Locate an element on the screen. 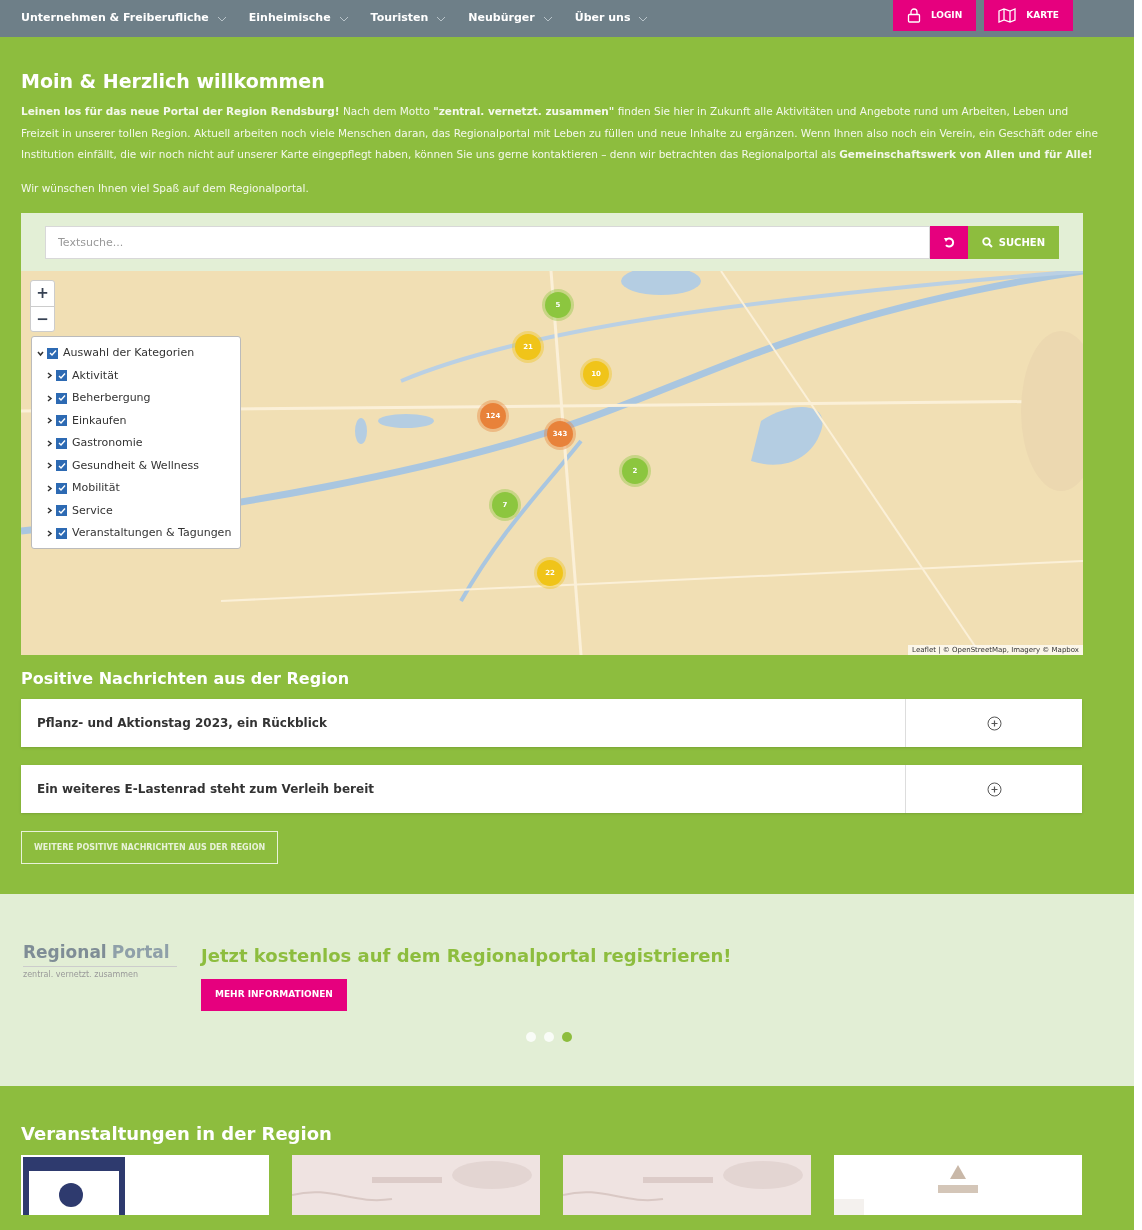  news-item: Pflanz- und Aktionstag 2023, ein Rückblick is located at coordinates (551, 723).